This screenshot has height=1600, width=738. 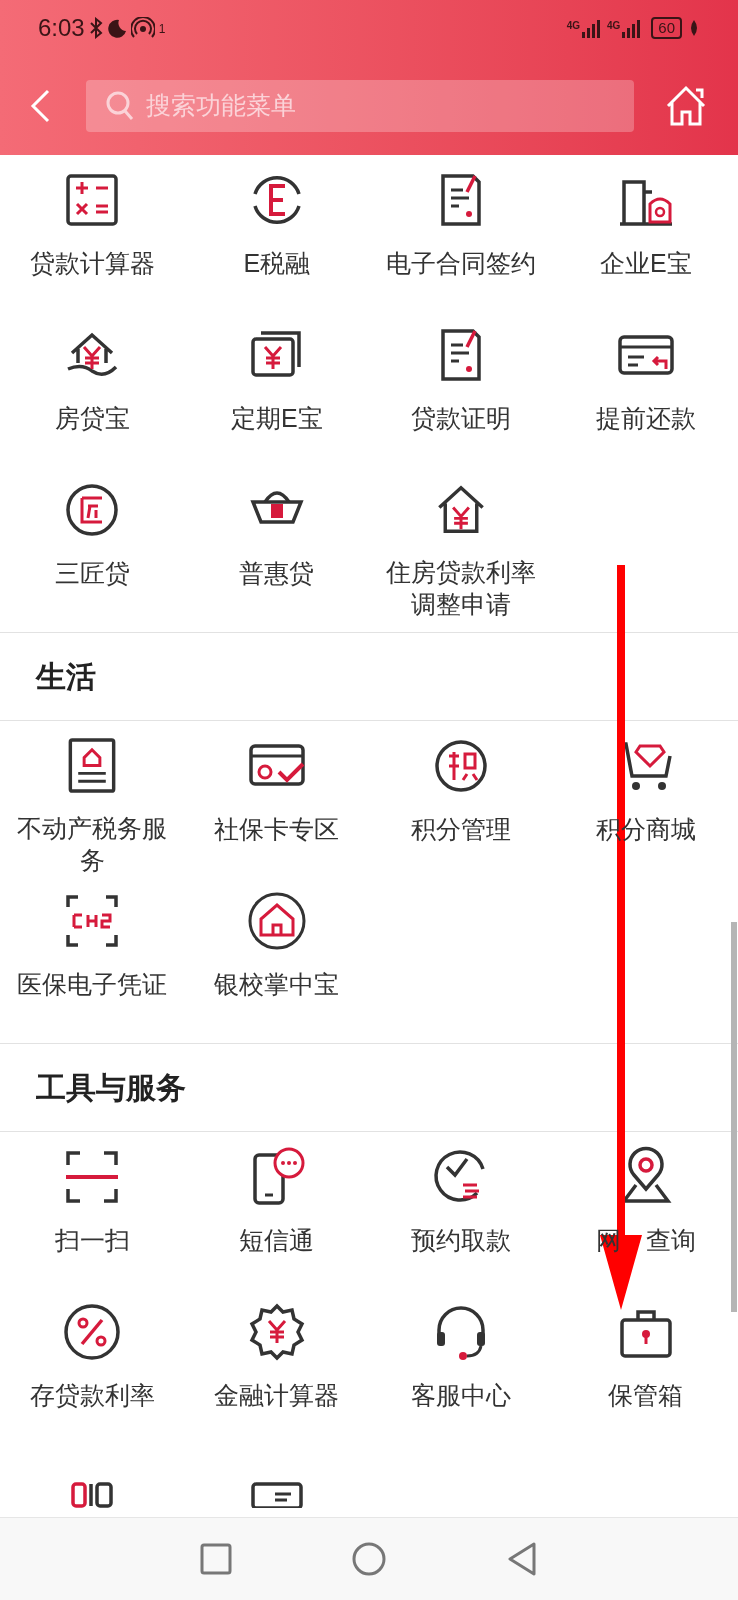 I want to click on menu-item: 提前还款, so click(x=645, y=387).